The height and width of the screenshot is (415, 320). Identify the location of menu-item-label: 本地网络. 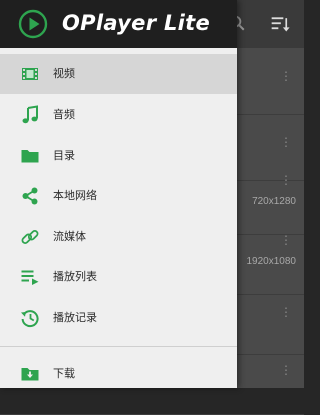
(75, 195).